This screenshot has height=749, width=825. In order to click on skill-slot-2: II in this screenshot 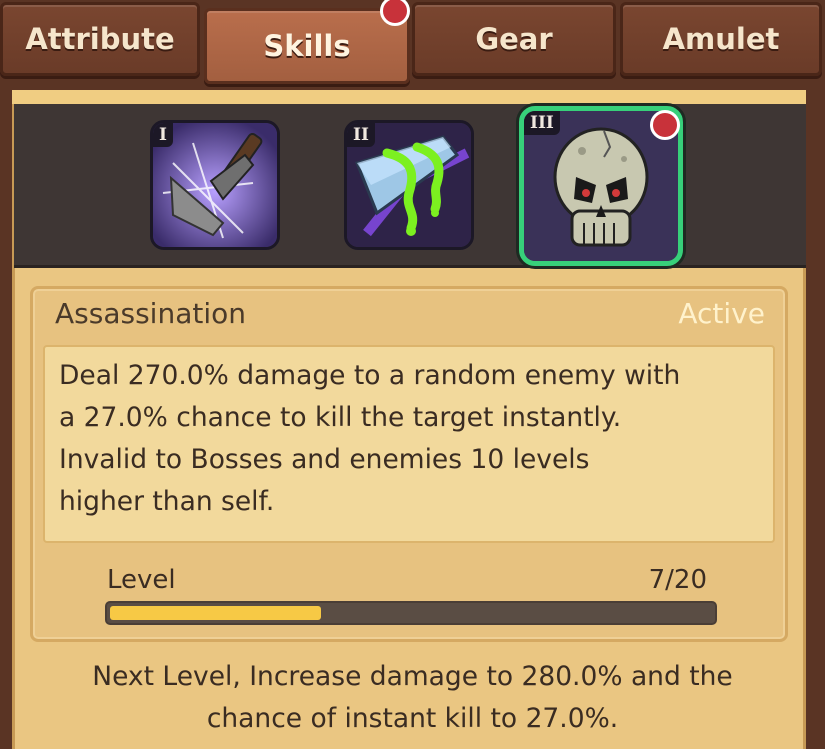, I will do `click(409, 185)`.